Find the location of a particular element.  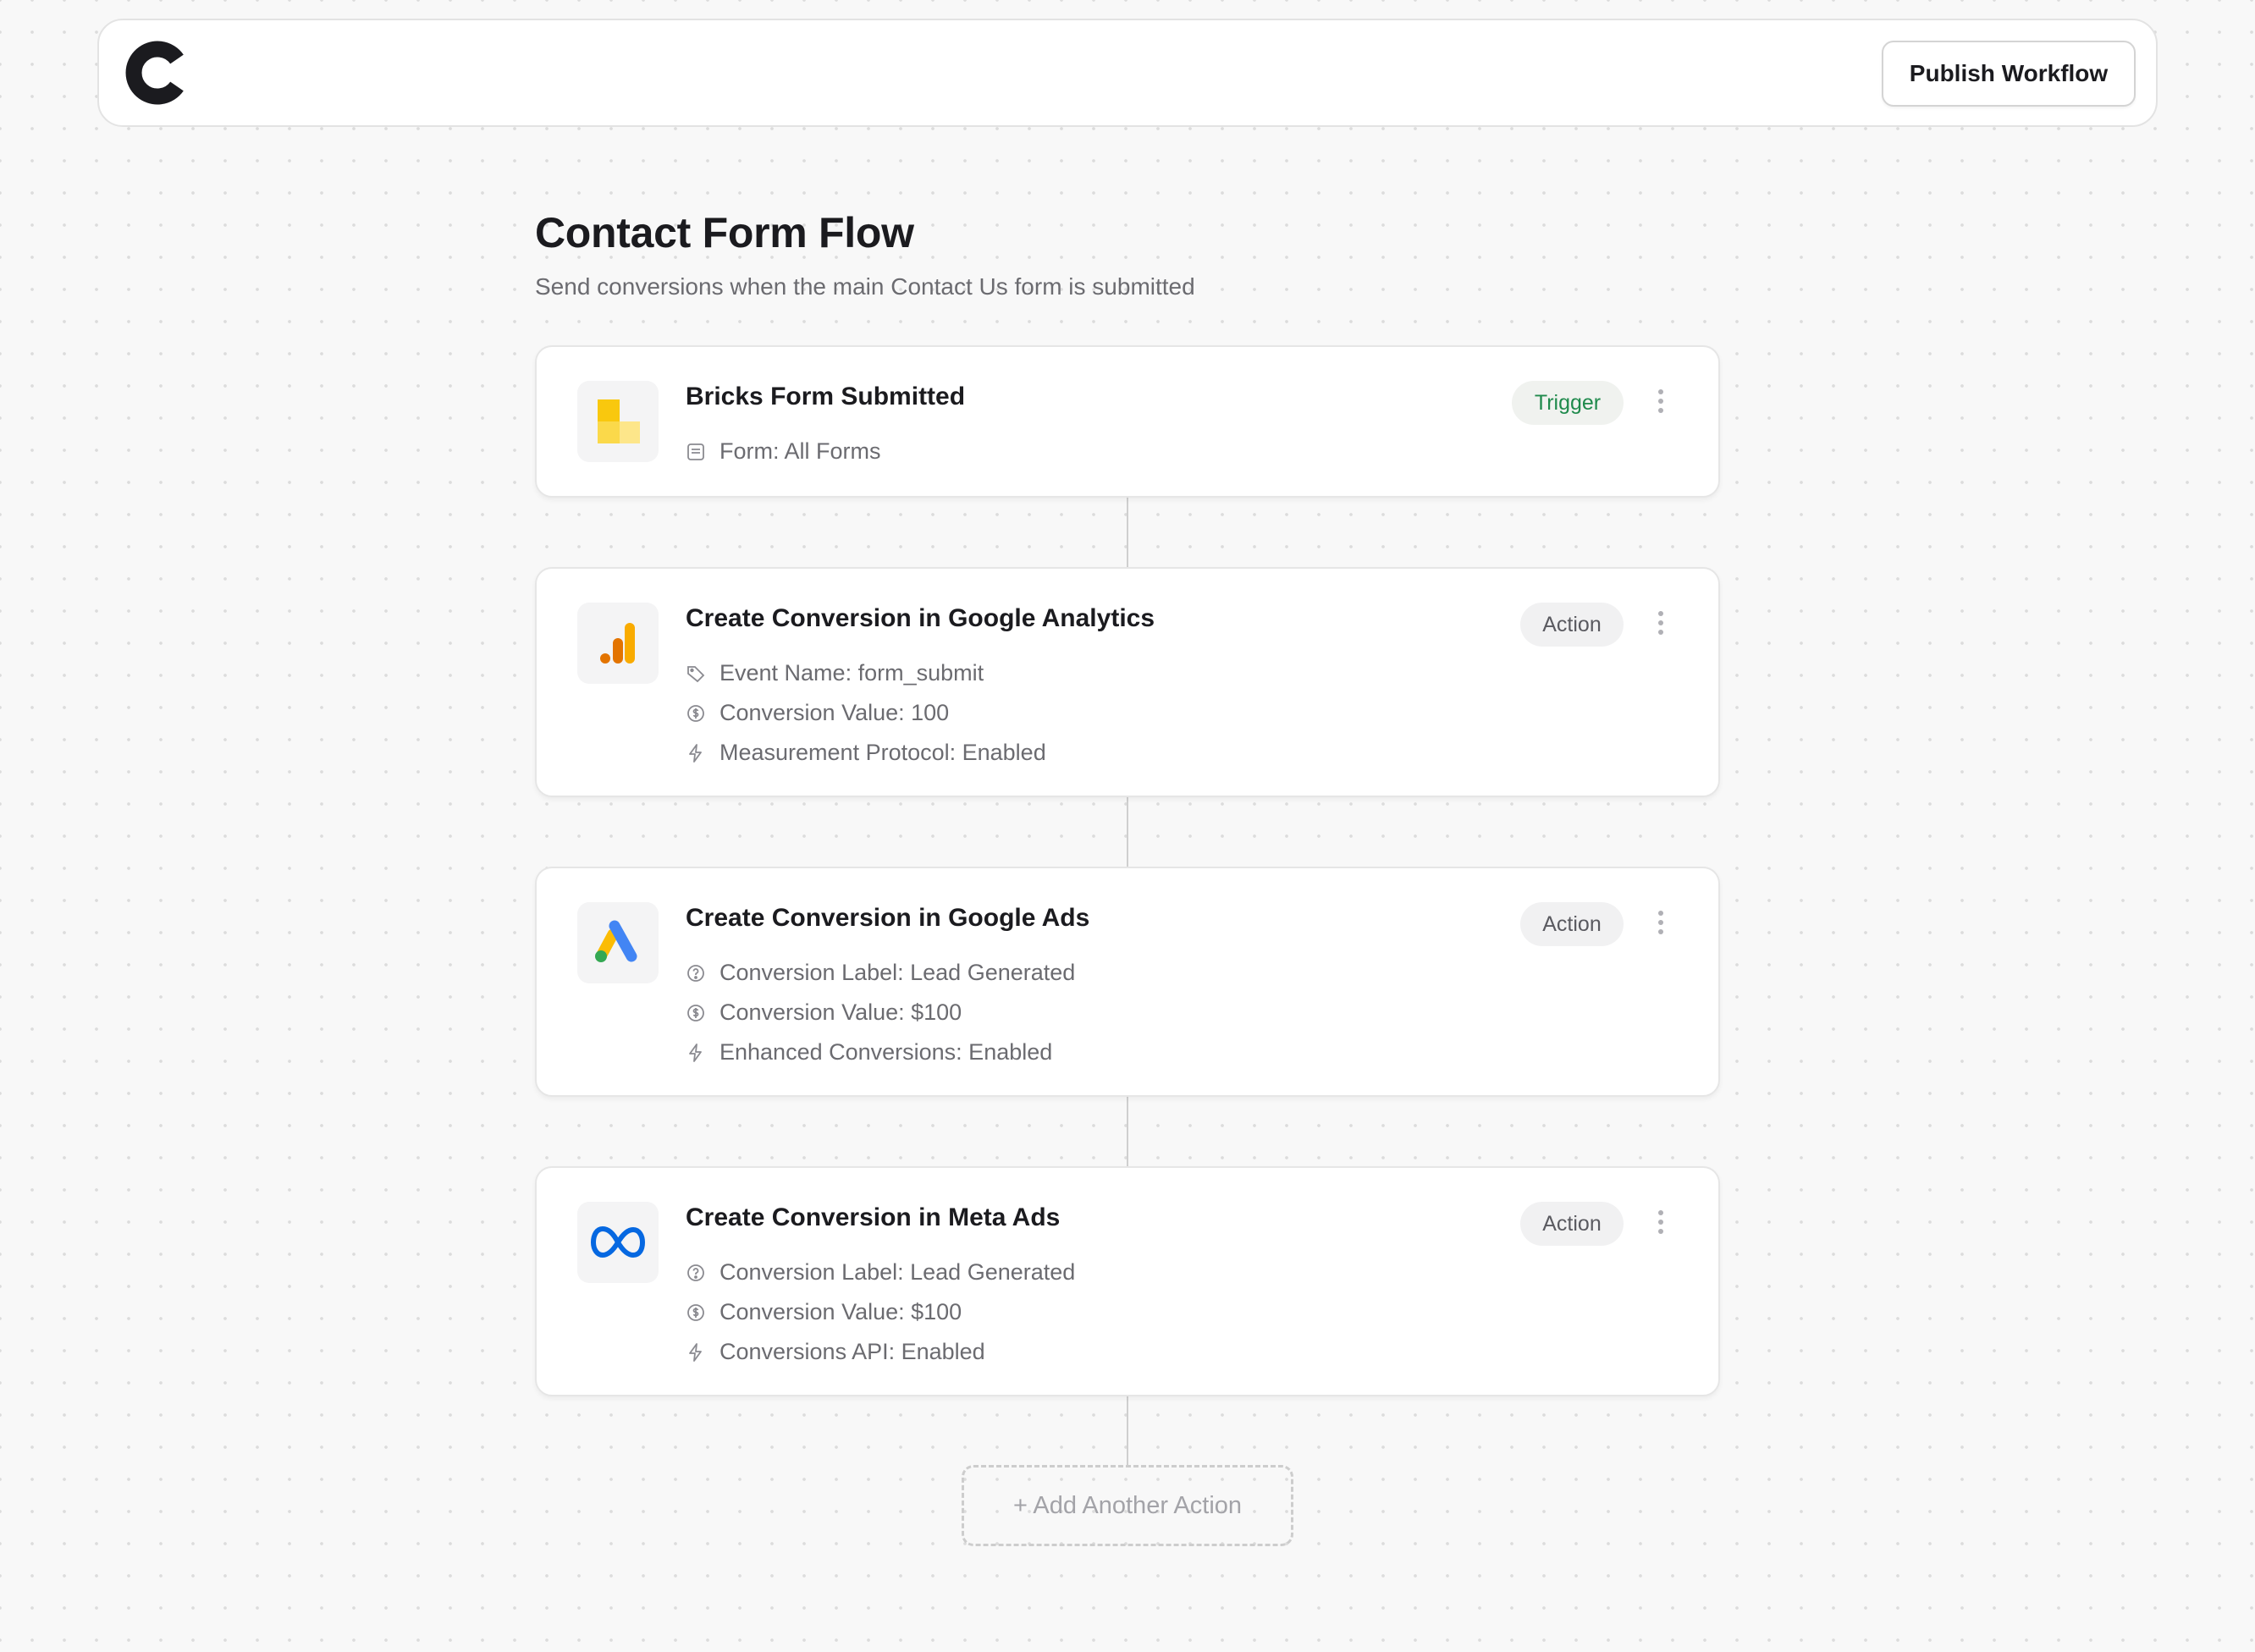

step-details: Form: All Forms is located at coordinates (783, 451).